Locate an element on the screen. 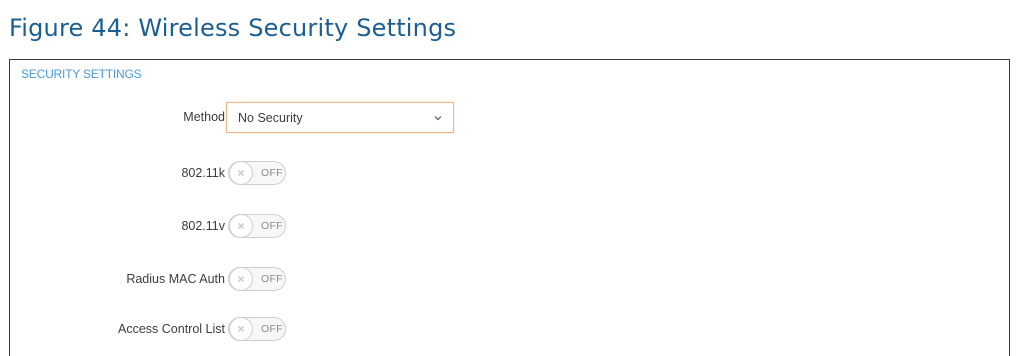  toggle-access-control-list: OFF is located at coordinates (257, 329).